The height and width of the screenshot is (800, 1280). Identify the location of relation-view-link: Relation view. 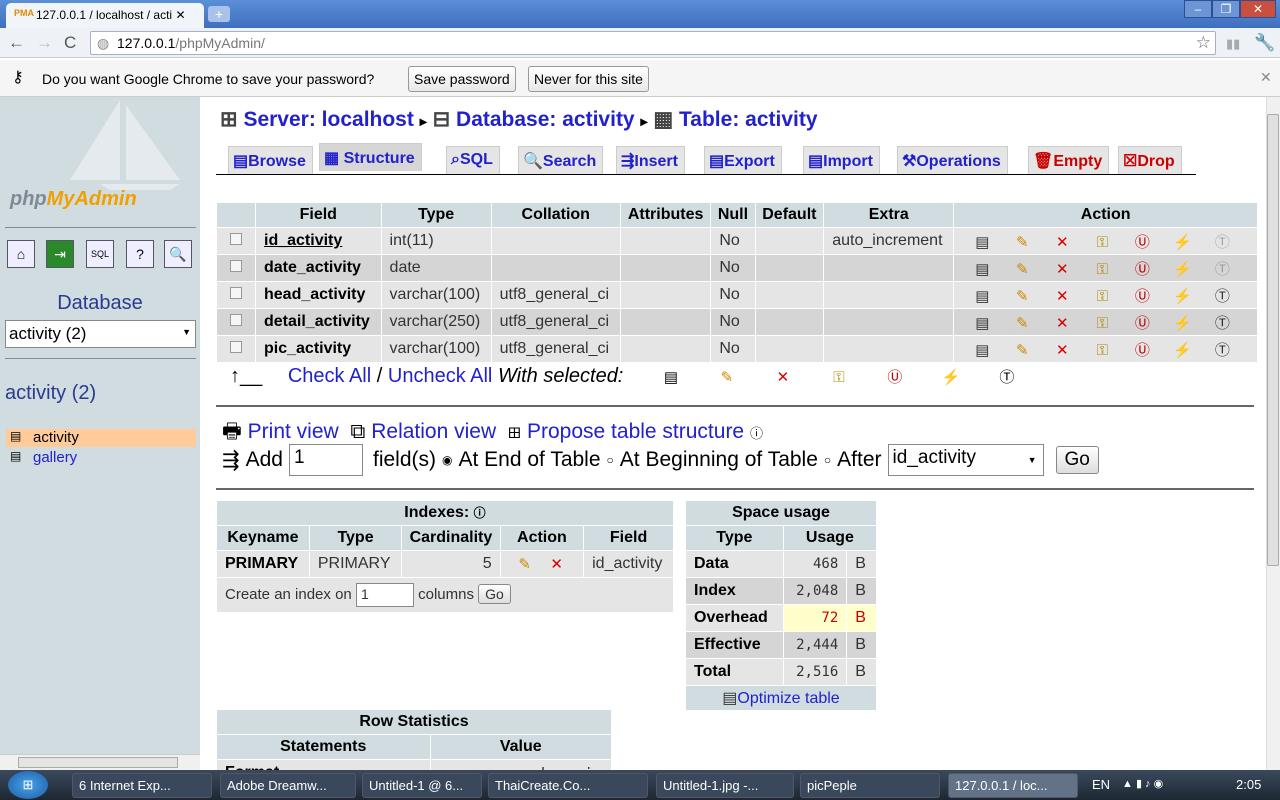
(433, 431).